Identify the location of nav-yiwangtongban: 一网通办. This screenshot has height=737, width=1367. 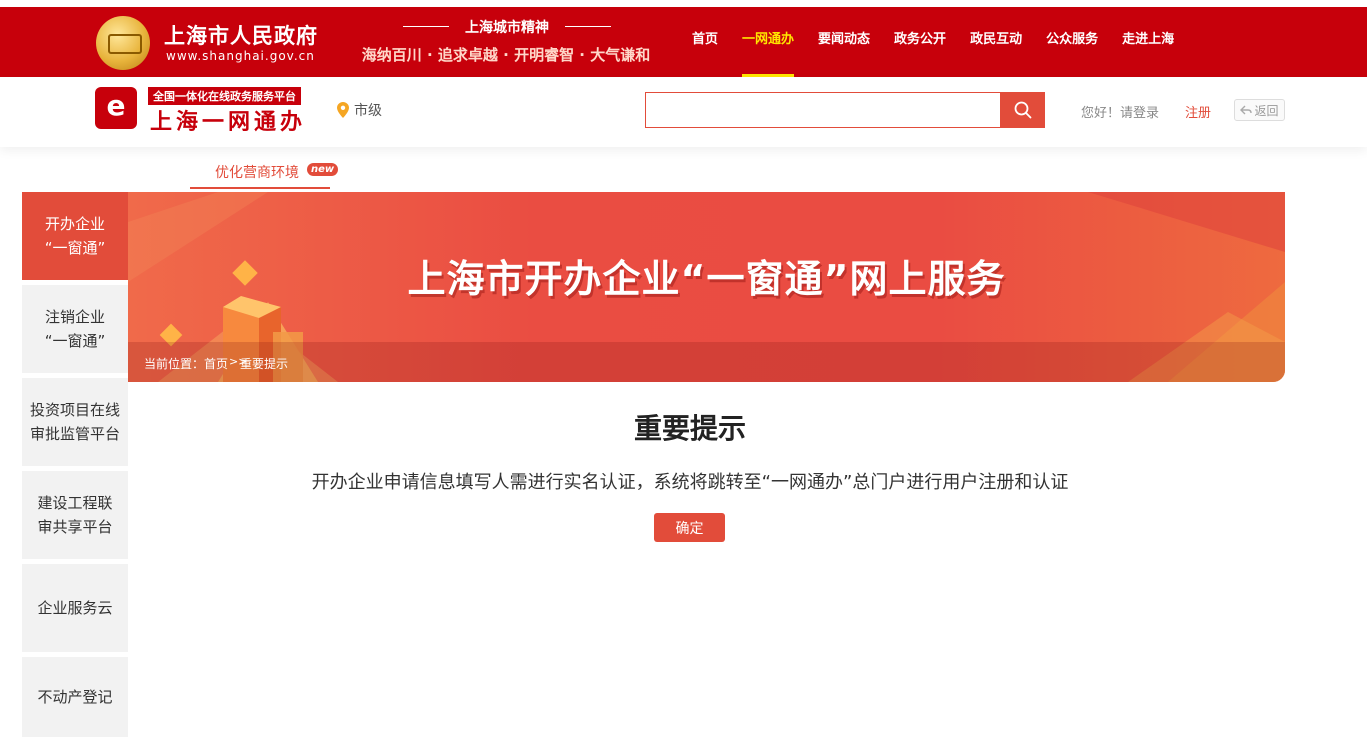
(768, 42).